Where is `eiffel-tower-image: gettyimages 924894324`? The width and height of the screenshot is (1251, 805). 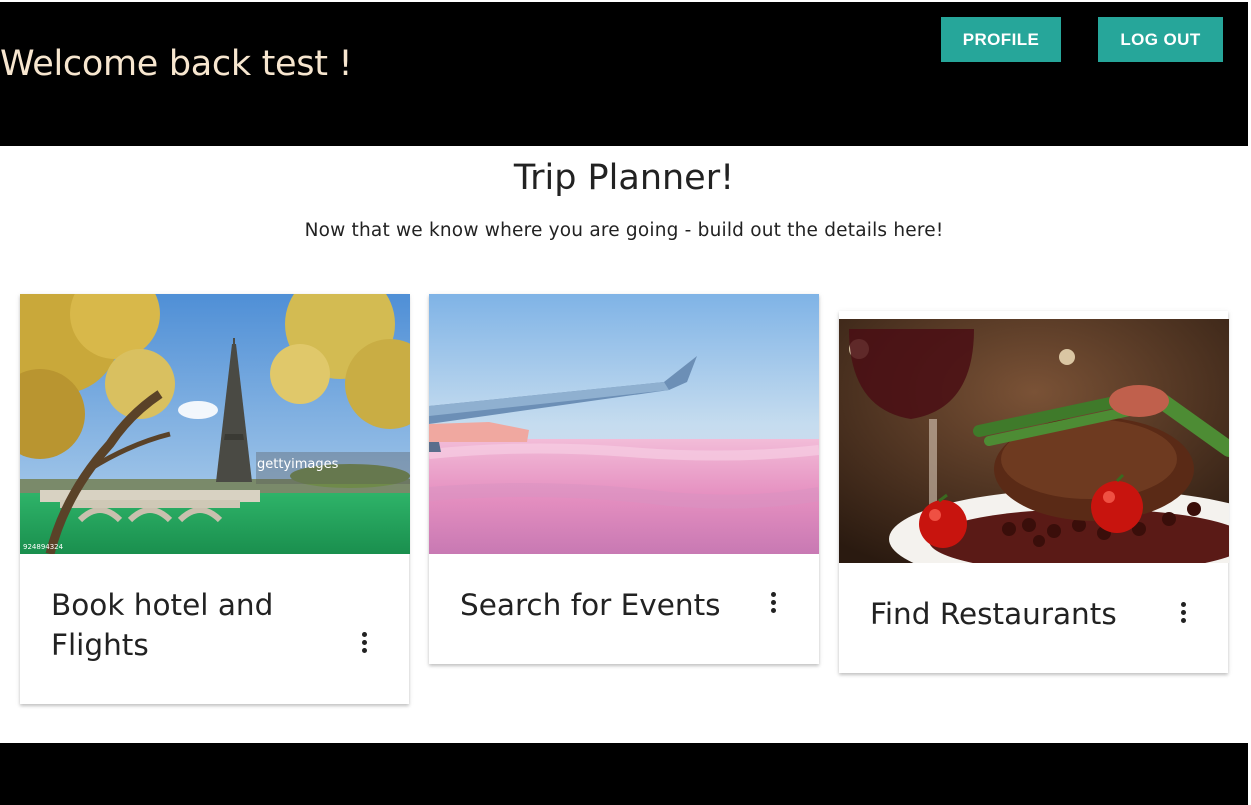
eiffel-tower-image: gettyimages 924894324 is located at coordinates (215, 424).